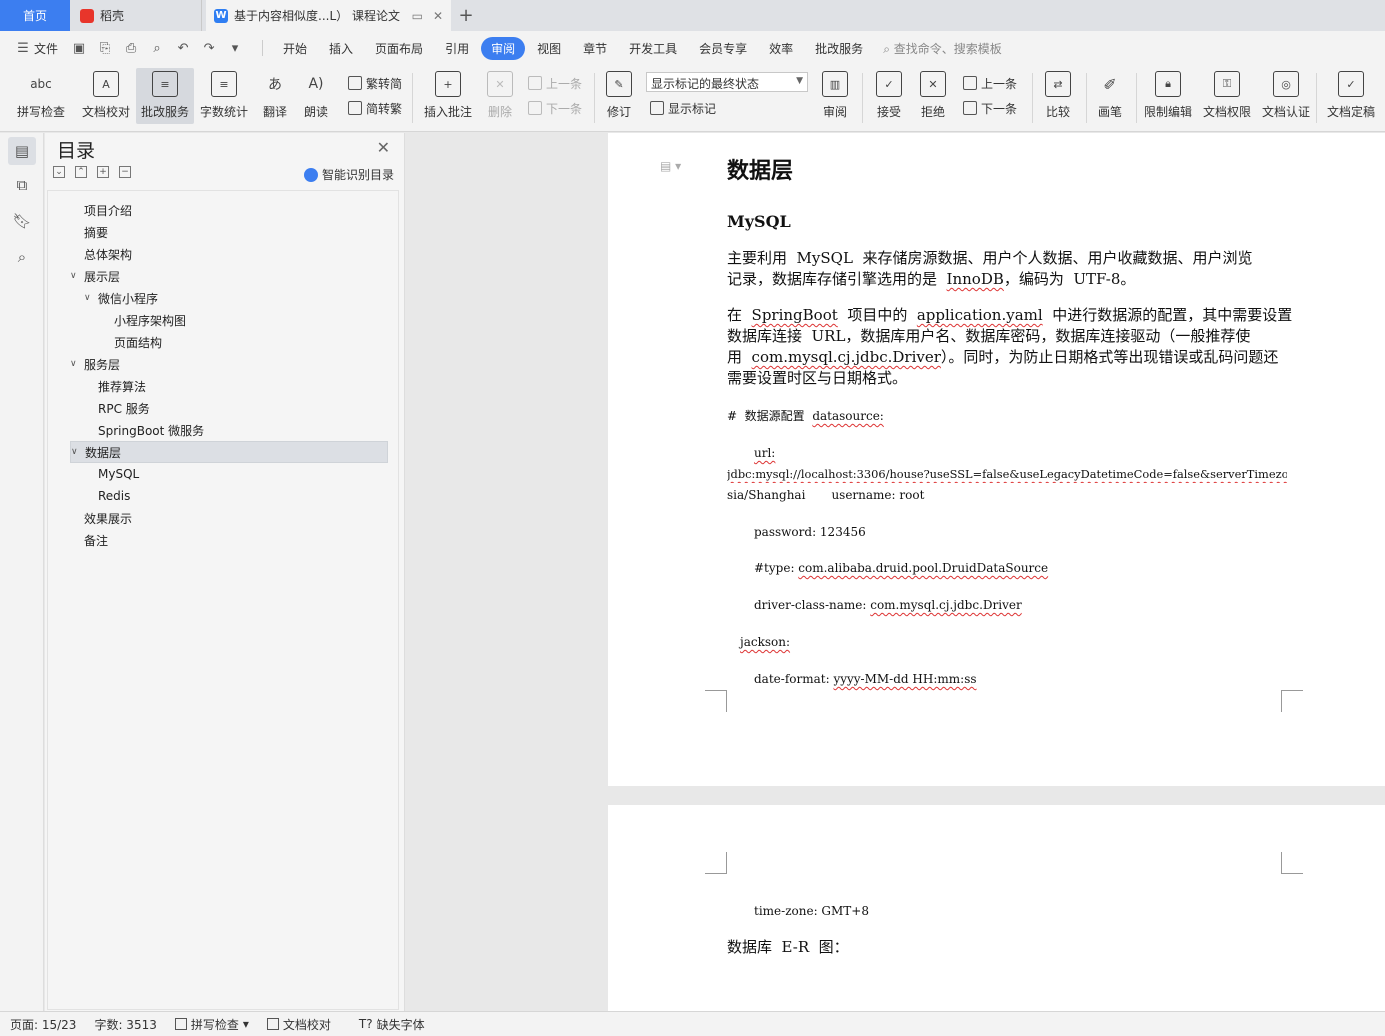 This screenshot has width=1385, height=1036. Describe the element at coordinates (22, 257) in the screenshot. I see `search-icon: ⌕` at that location.